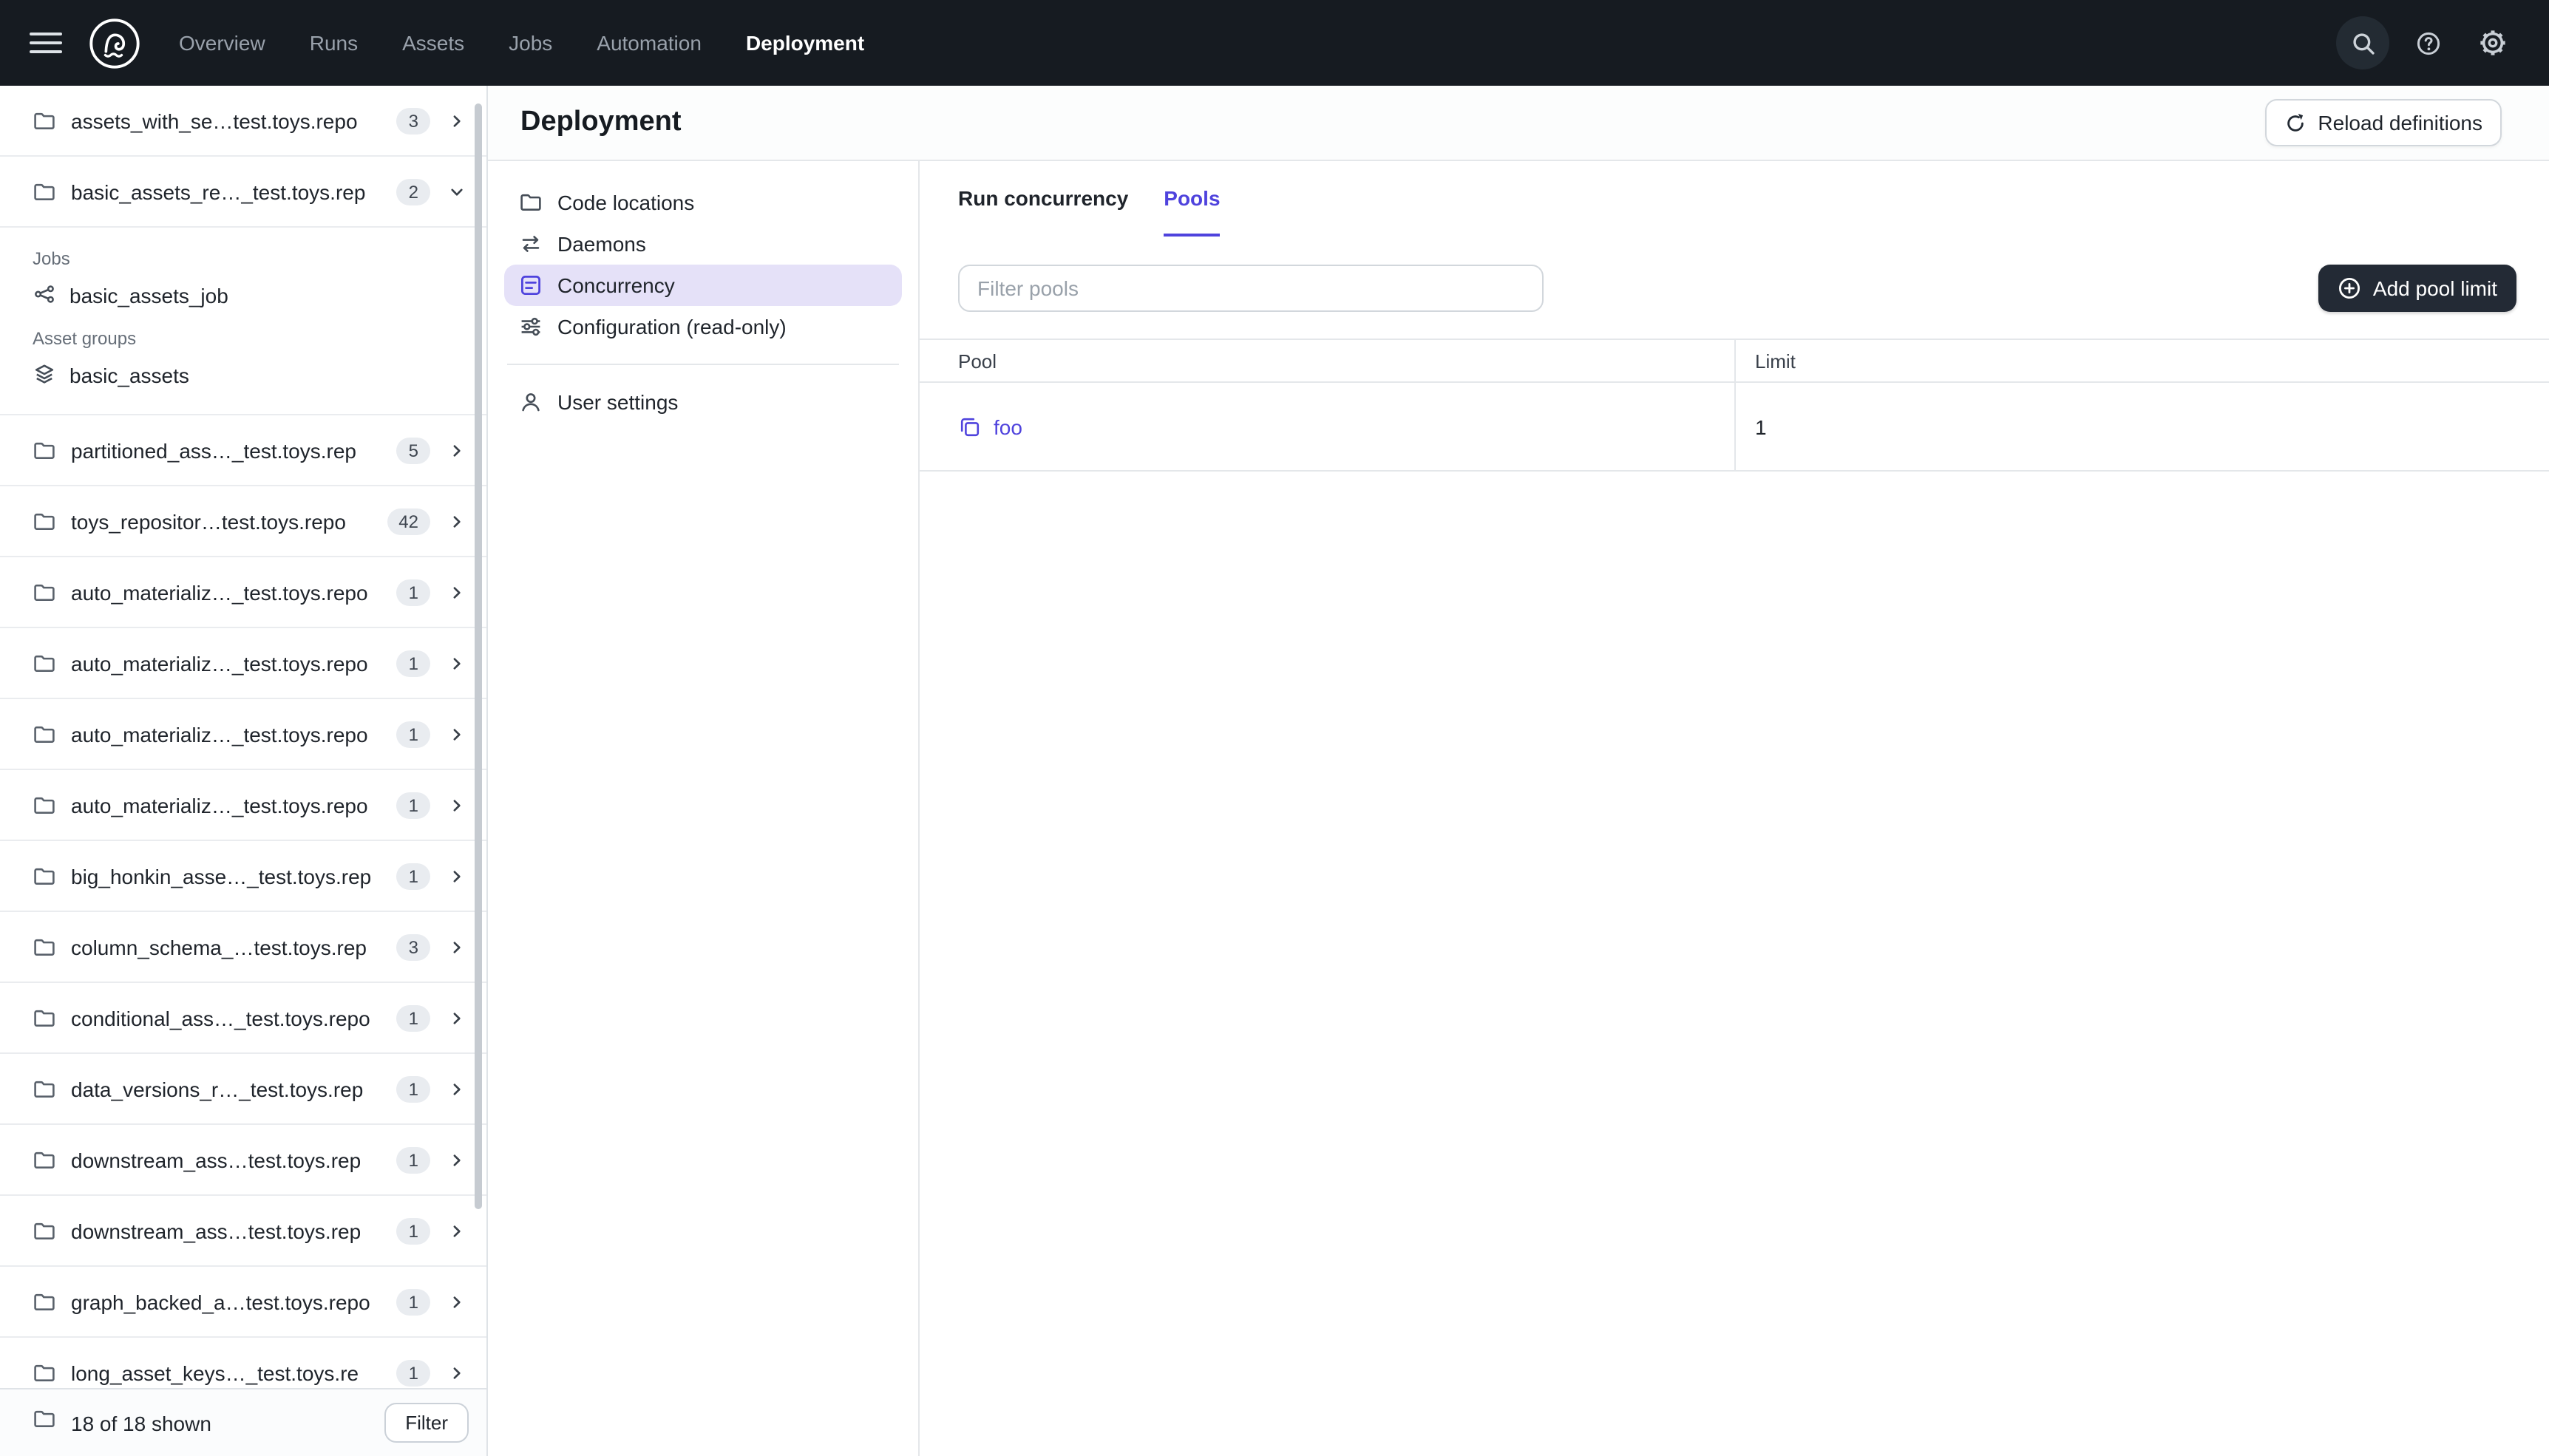 This screenshot has height=1456, width=2549. What do you see at coordinates (46, 43) in the screenshot?
I see `menu-icon` at bounding box center [46, 43].